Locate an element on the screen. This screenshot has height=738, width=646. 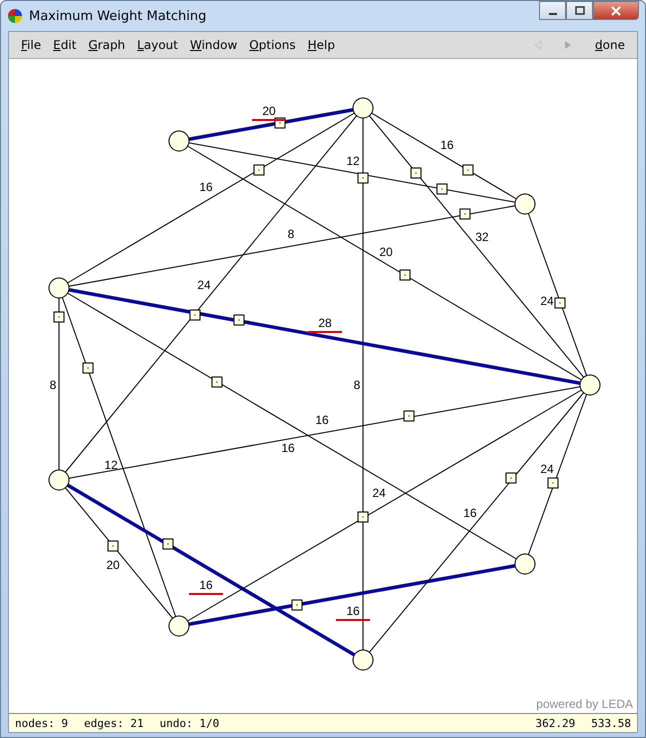
minimize-icon is located at coordinates (552, 13).